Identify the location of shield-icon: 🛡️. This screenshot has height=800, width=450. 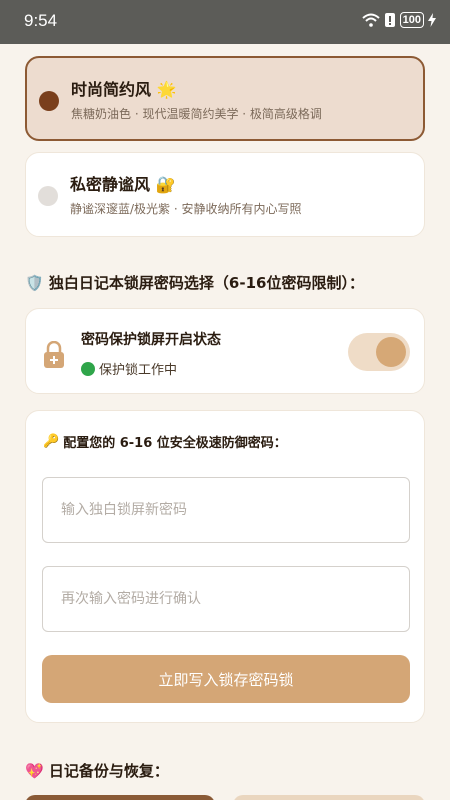
(34, 283).